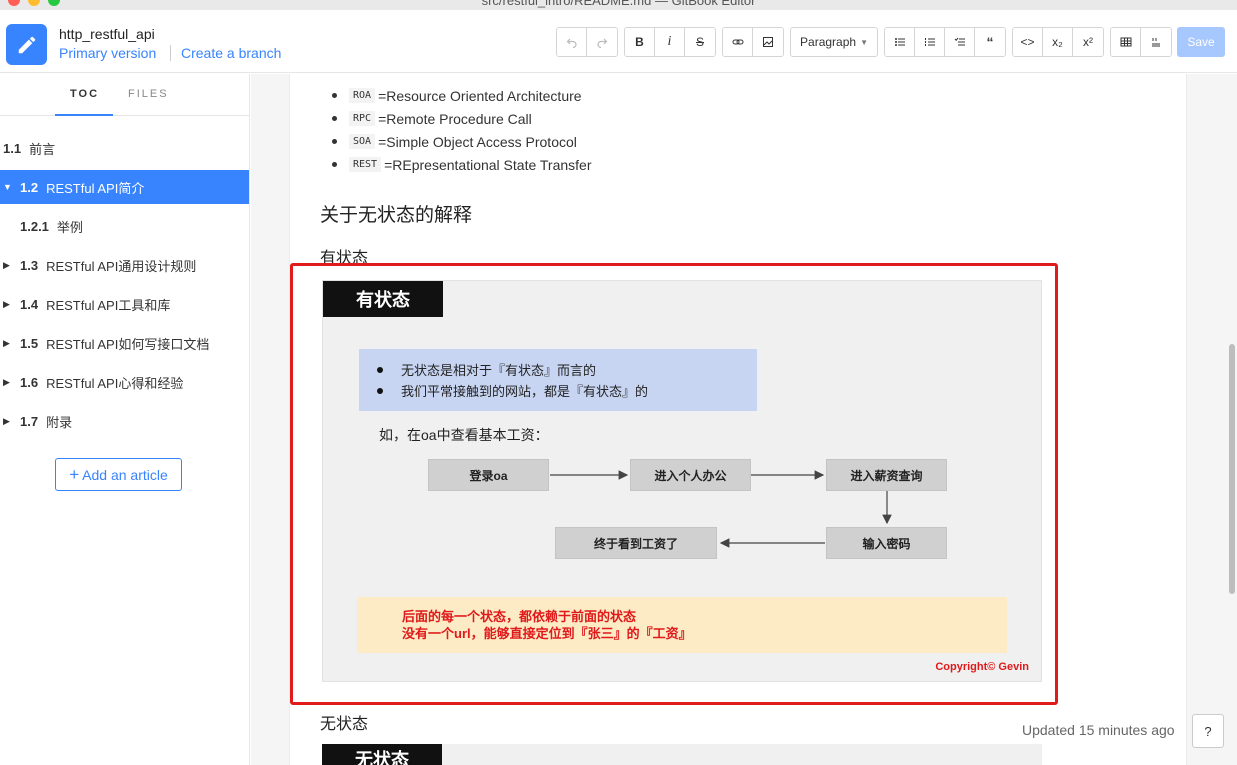 This screenshot has width=1237, height=765. Describe the element at coordinates (396, 215) in the screenshot. I see `section-heading: 关于无状态的解释` at that location.